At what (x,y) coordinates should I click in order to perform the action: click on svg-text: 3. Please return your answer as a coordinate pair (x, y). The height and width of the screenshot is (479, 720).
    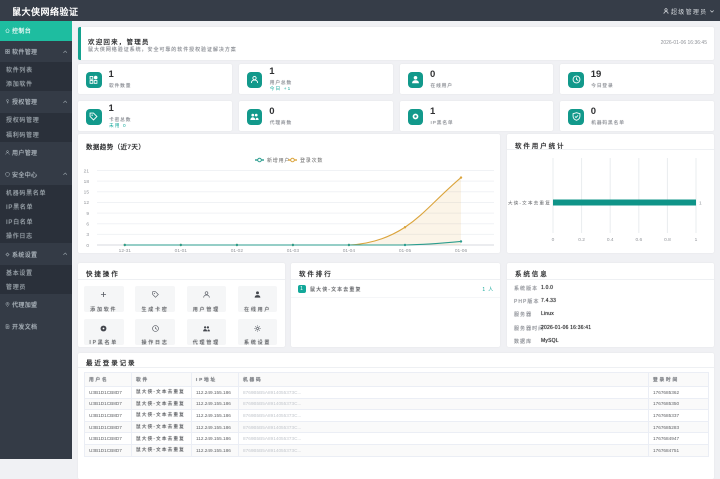
    Looking at the image, I should click on (87, 235).